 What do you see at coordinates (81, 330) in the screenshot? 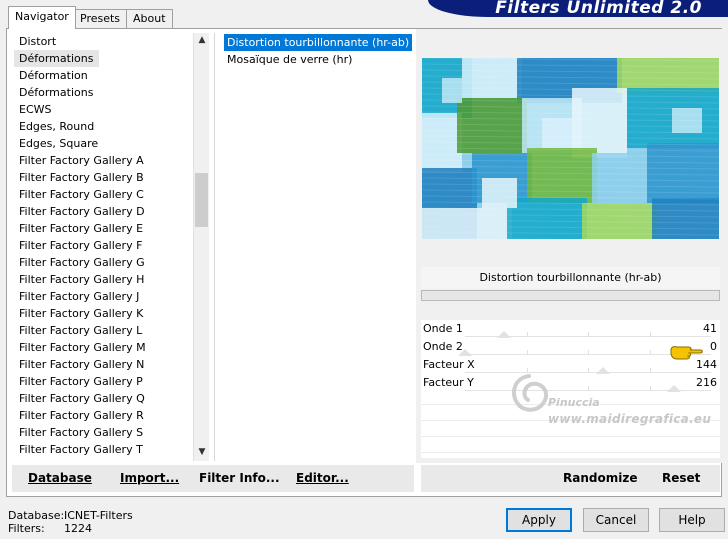
I see `category-item-label: Filter Factory Gallery L` at bounding box center [81, 330].